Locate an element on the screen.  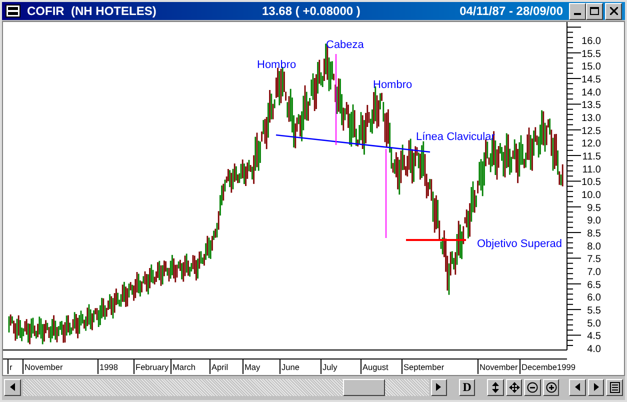
price-tick-label: 11.5 is located at coordinates (591, 157).